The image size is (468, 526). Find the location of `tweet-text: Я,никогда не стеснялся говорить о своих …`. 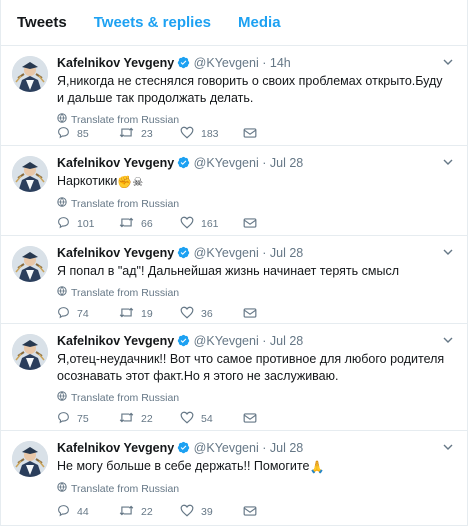

tweet-text: Я,никогда не стеснялся говорить о своих … is located at coordinates (257, 90).